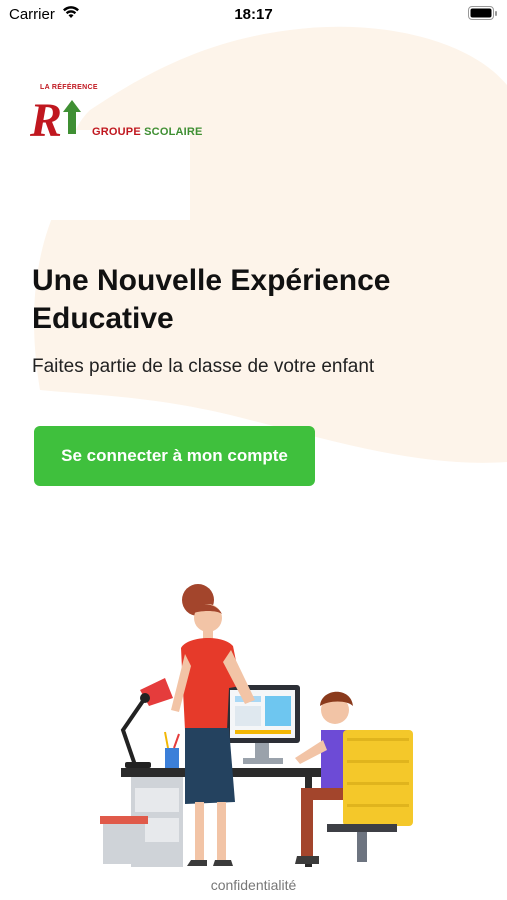 This screenshot has width=507, height=900. Describe the element at coordinates (120, 114) in the screenshot. I see `school-logo: LA RÉFÉRENCE R GROUPE SCOLAIRE` at that location.